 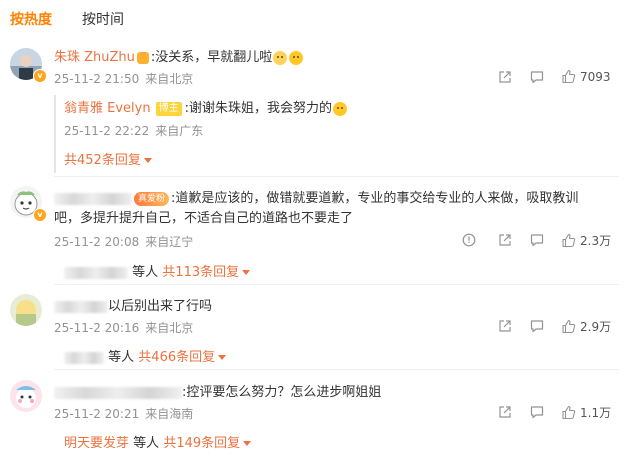 What do you see at coordinates (596, 413) in the screenshot?
I see `like-count: 1.1万` at bounding box center [596, 413].